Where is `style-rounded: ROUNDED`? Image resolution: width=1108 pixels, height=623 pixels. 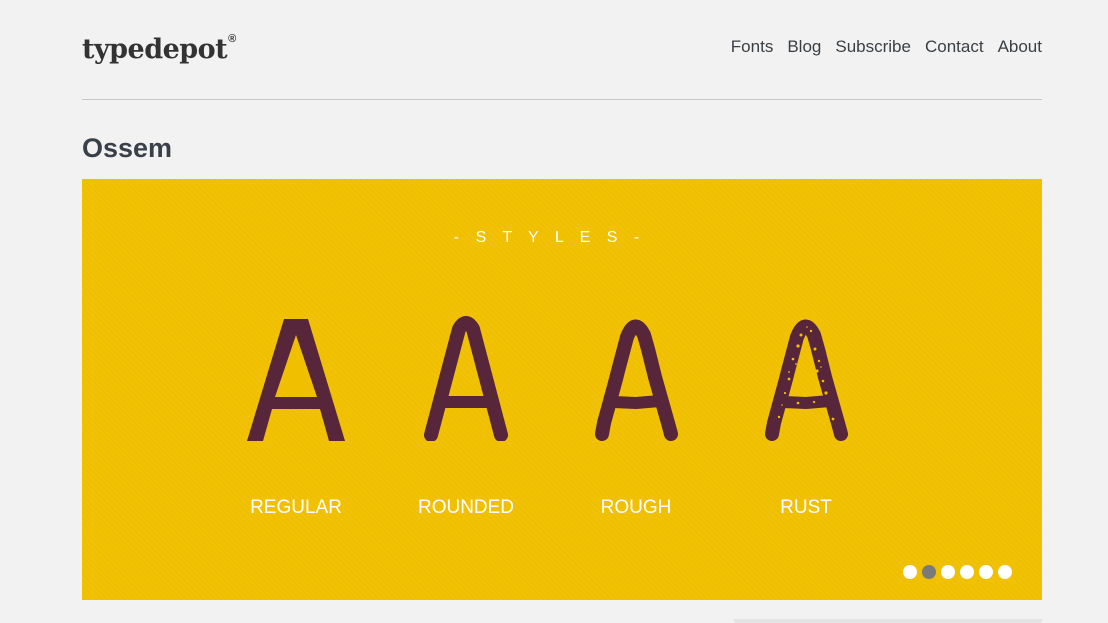
style-rounded: ROUNDED is located at coordinates (466, 409).